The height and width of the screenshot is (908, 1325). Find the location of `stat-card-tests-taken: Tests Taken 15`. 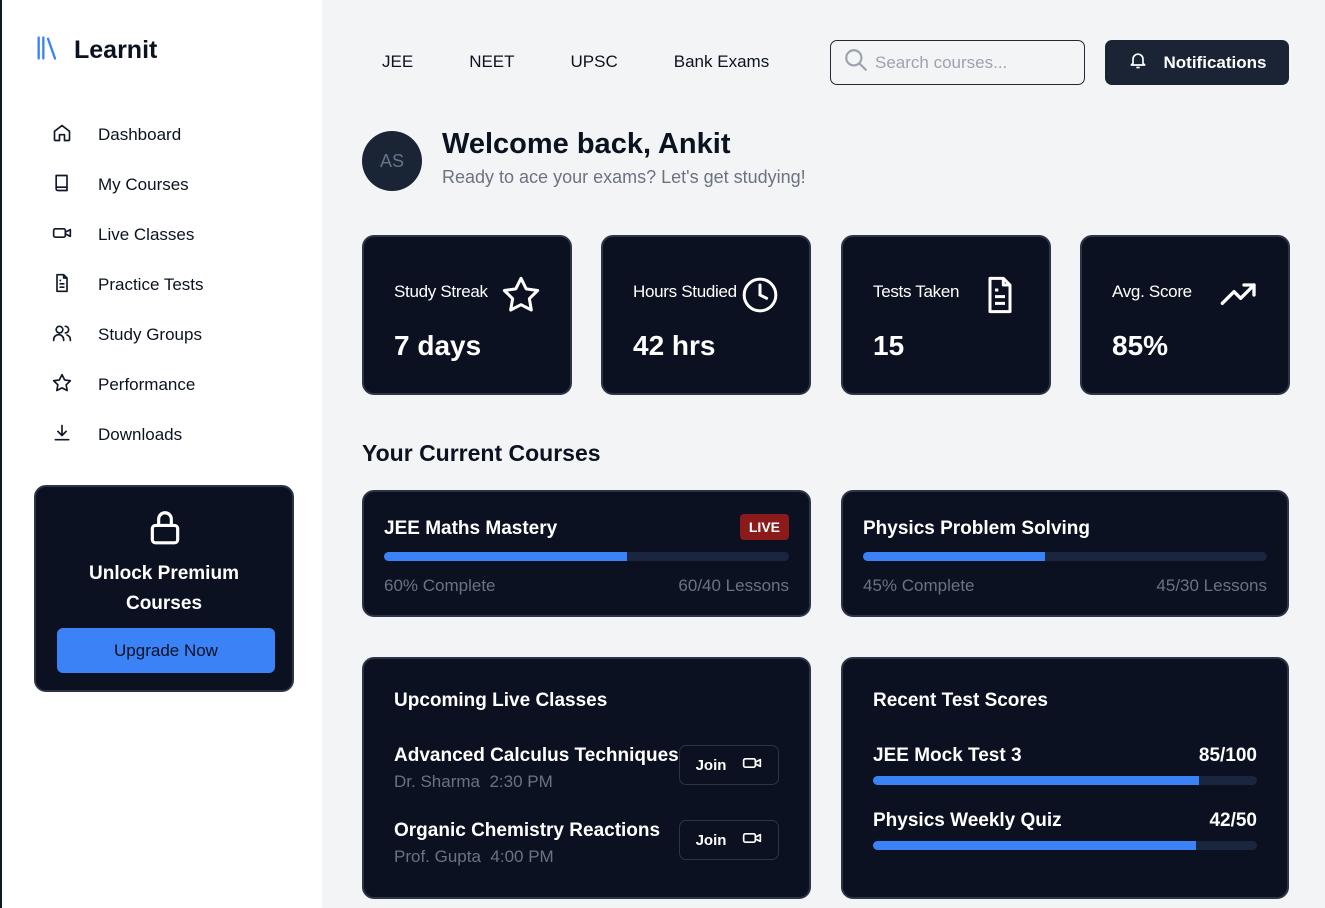

stat-card-tests-taken: Tests Taken 15 is located at coordinates (946, 315).